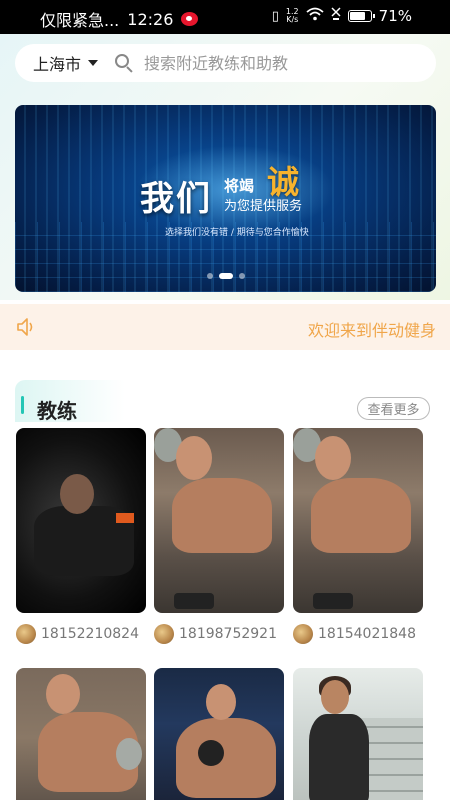  What do you see at coordinates (315, 16) in the screenshot?
I see `wifi-icon` at bounding box center [315, 16].